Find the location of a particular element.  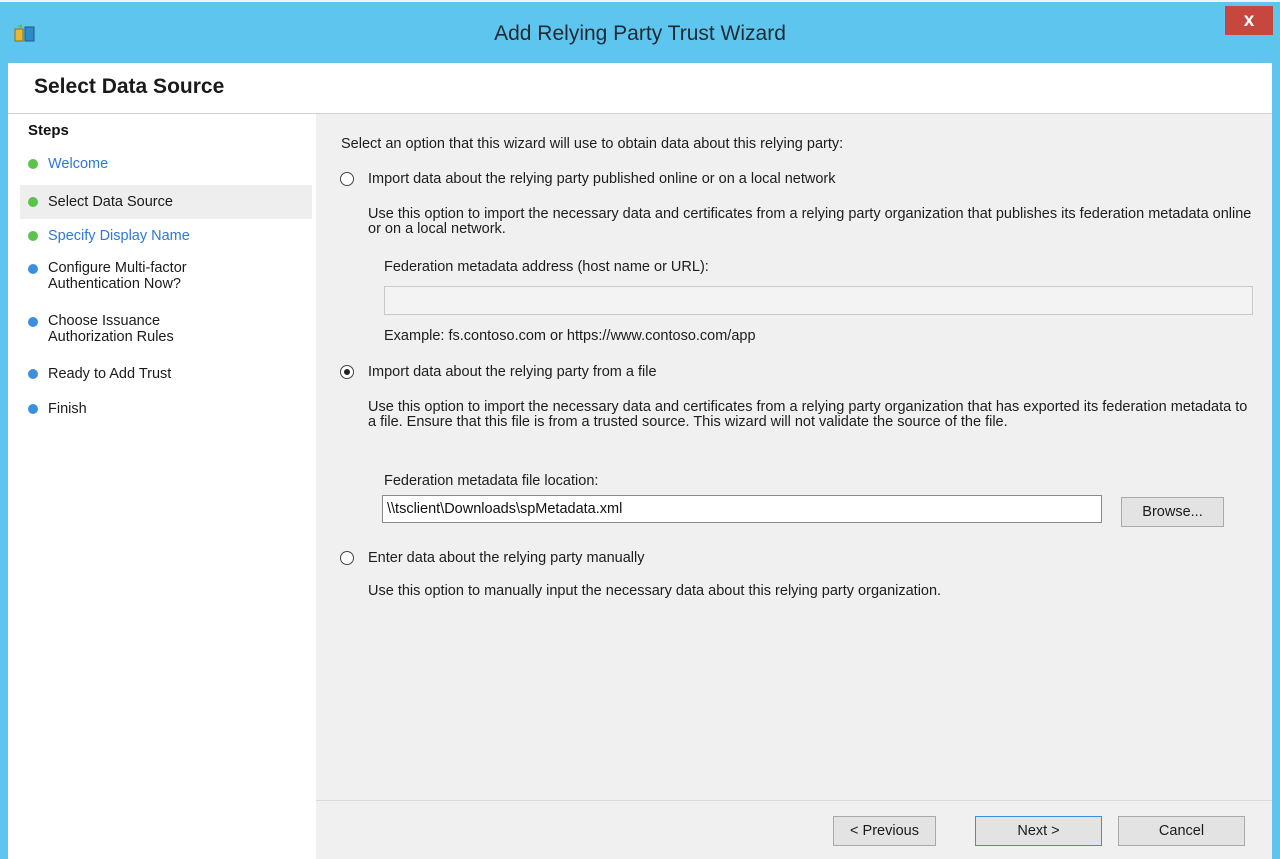

step-label: Specify Display Name is located at coordinates (119, 236).